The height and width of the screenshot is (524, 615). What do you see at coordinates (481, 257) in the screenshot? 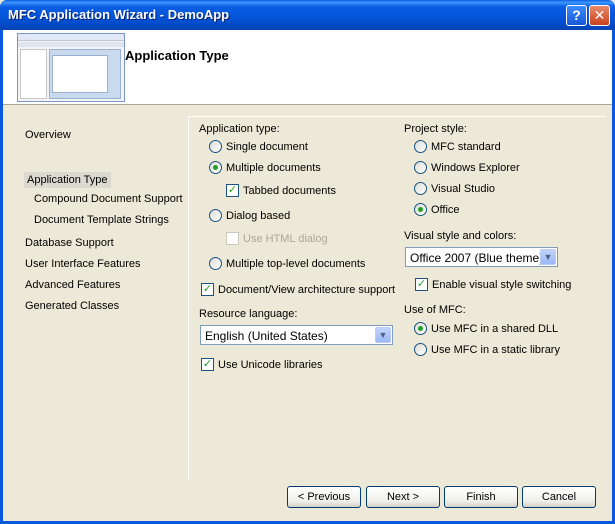
I see `visual-style-select: Office 2007 (Blue theme) ▼` at bounding box center [481, 257].